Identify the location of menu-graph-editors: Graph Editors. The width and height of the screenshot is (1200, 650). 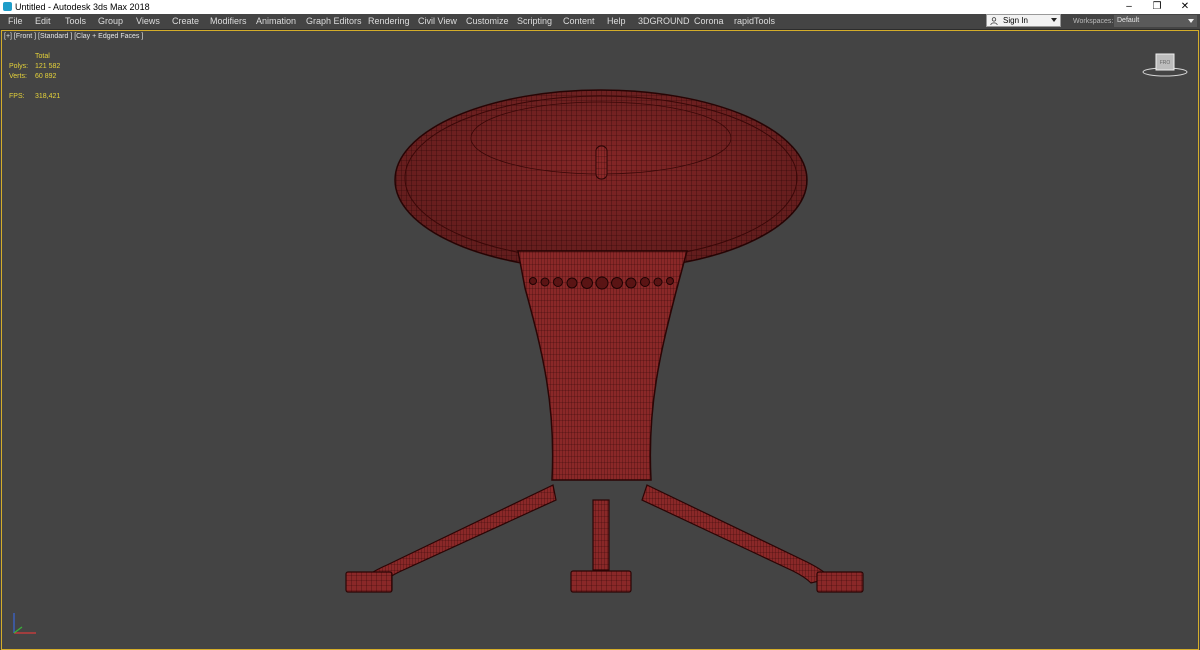
(334, 21).